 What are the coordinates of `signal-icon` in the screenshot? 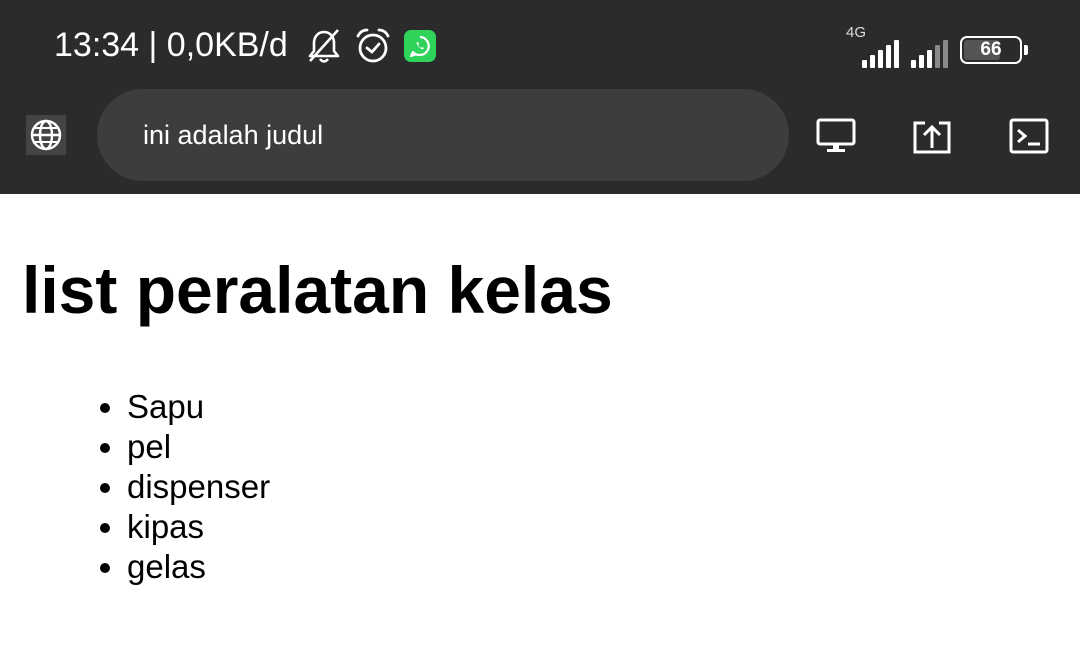 It's located at (929, 54).